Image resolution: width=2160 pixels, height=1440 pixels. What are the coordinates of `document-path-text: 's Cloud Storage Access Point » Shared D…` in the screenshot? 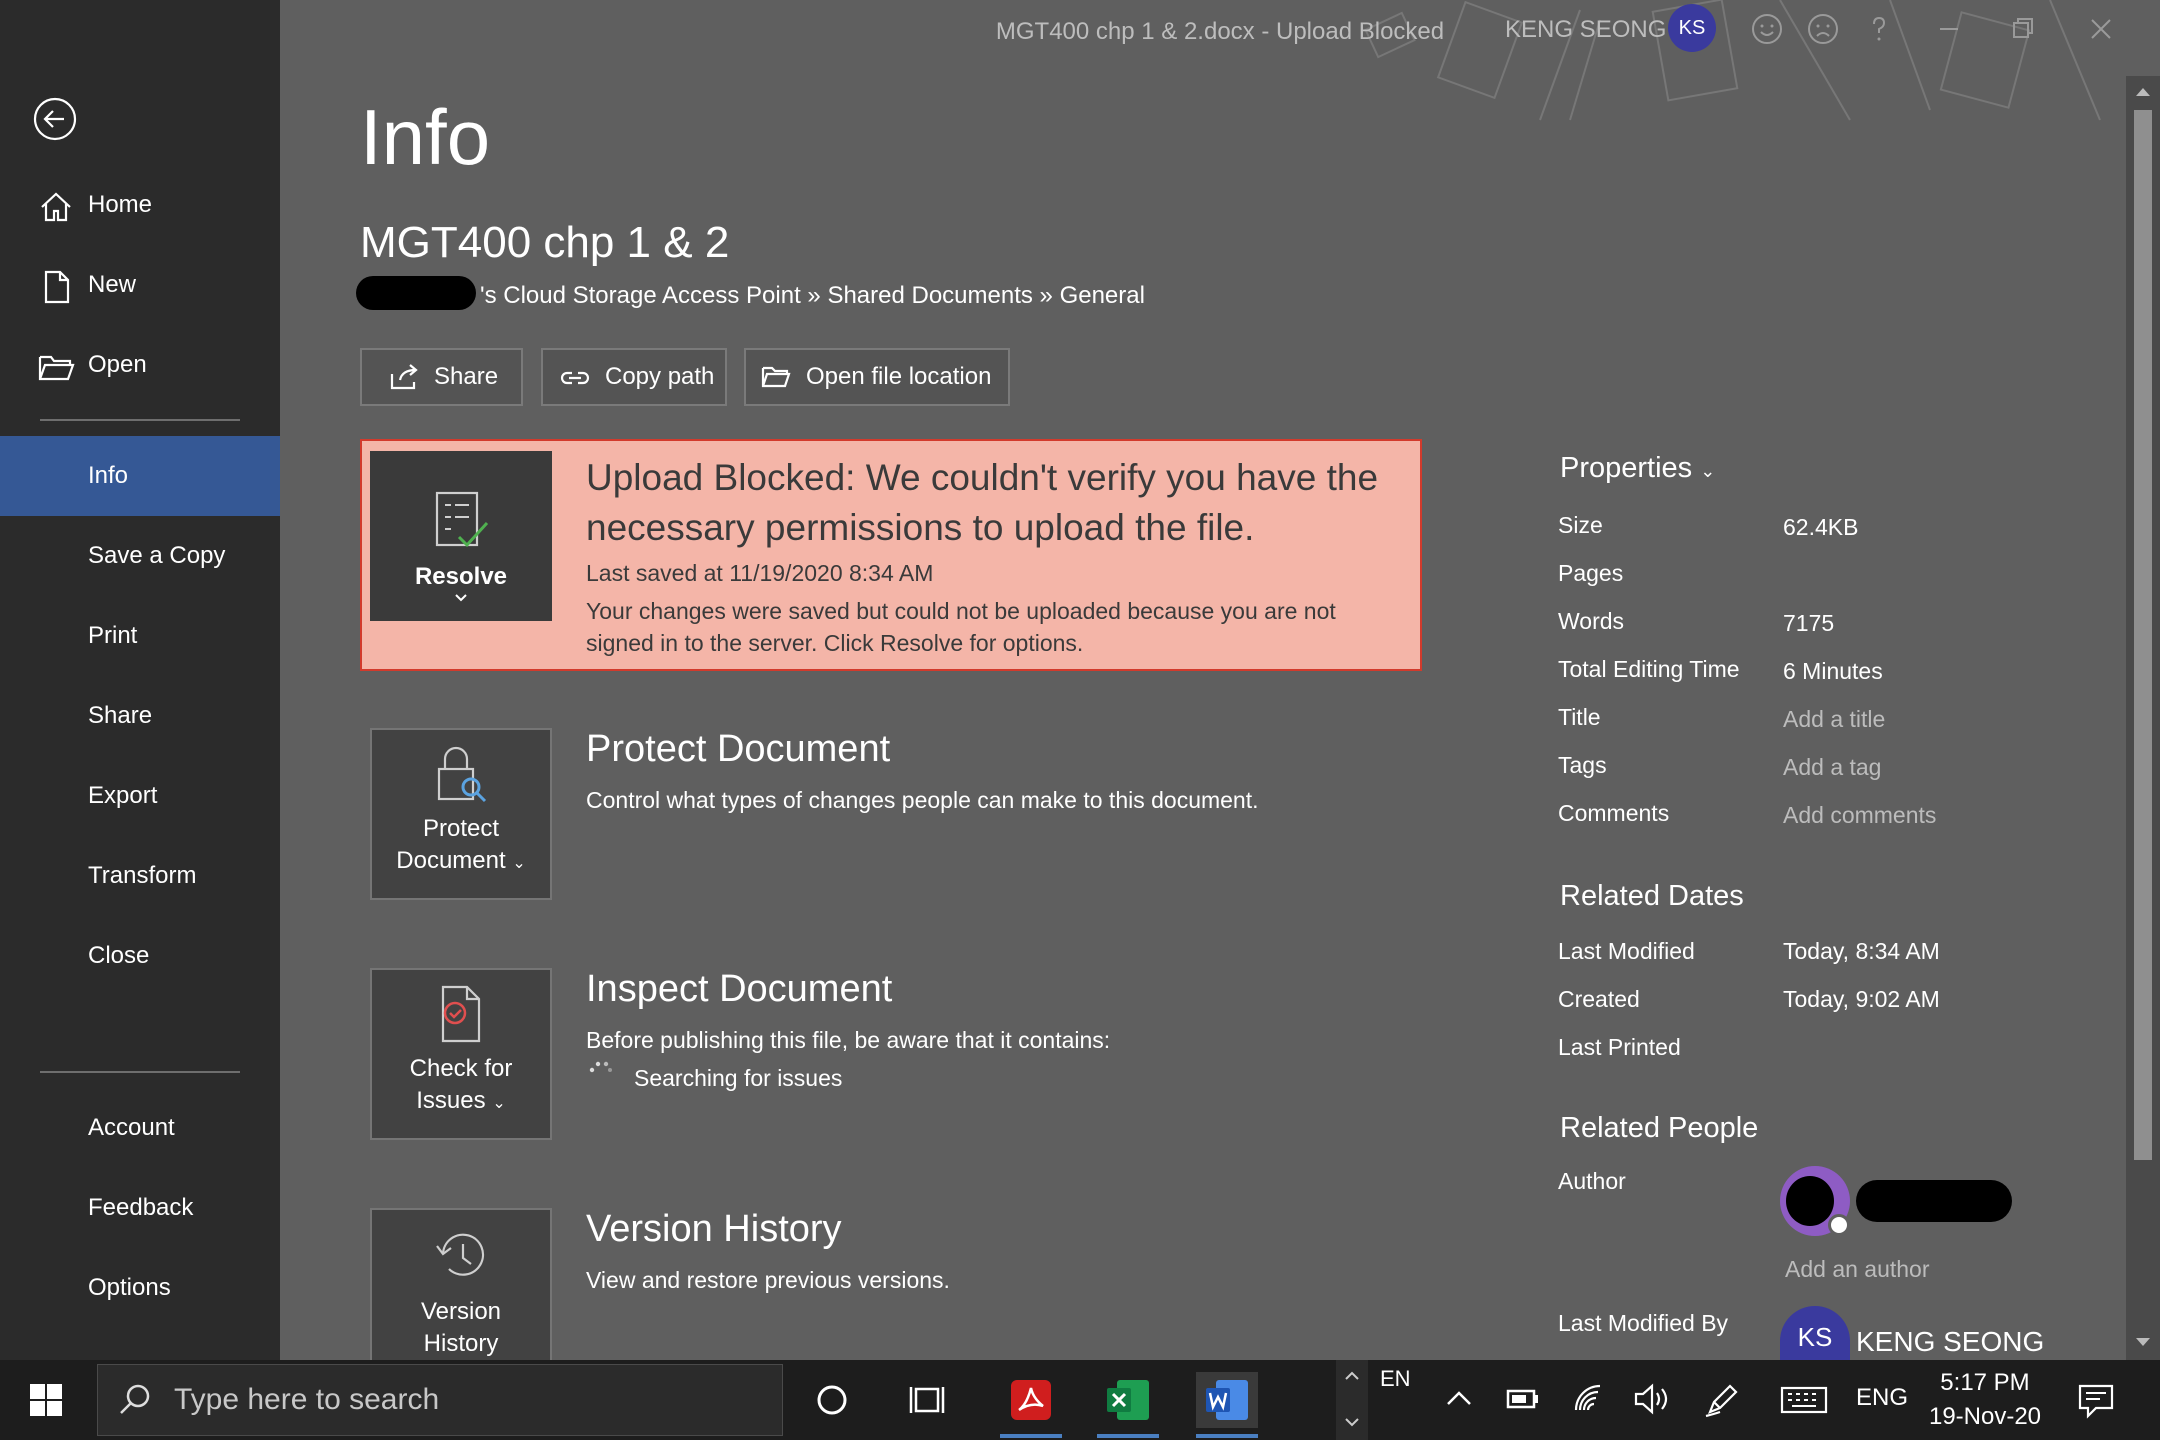 It's located at (812, 295).